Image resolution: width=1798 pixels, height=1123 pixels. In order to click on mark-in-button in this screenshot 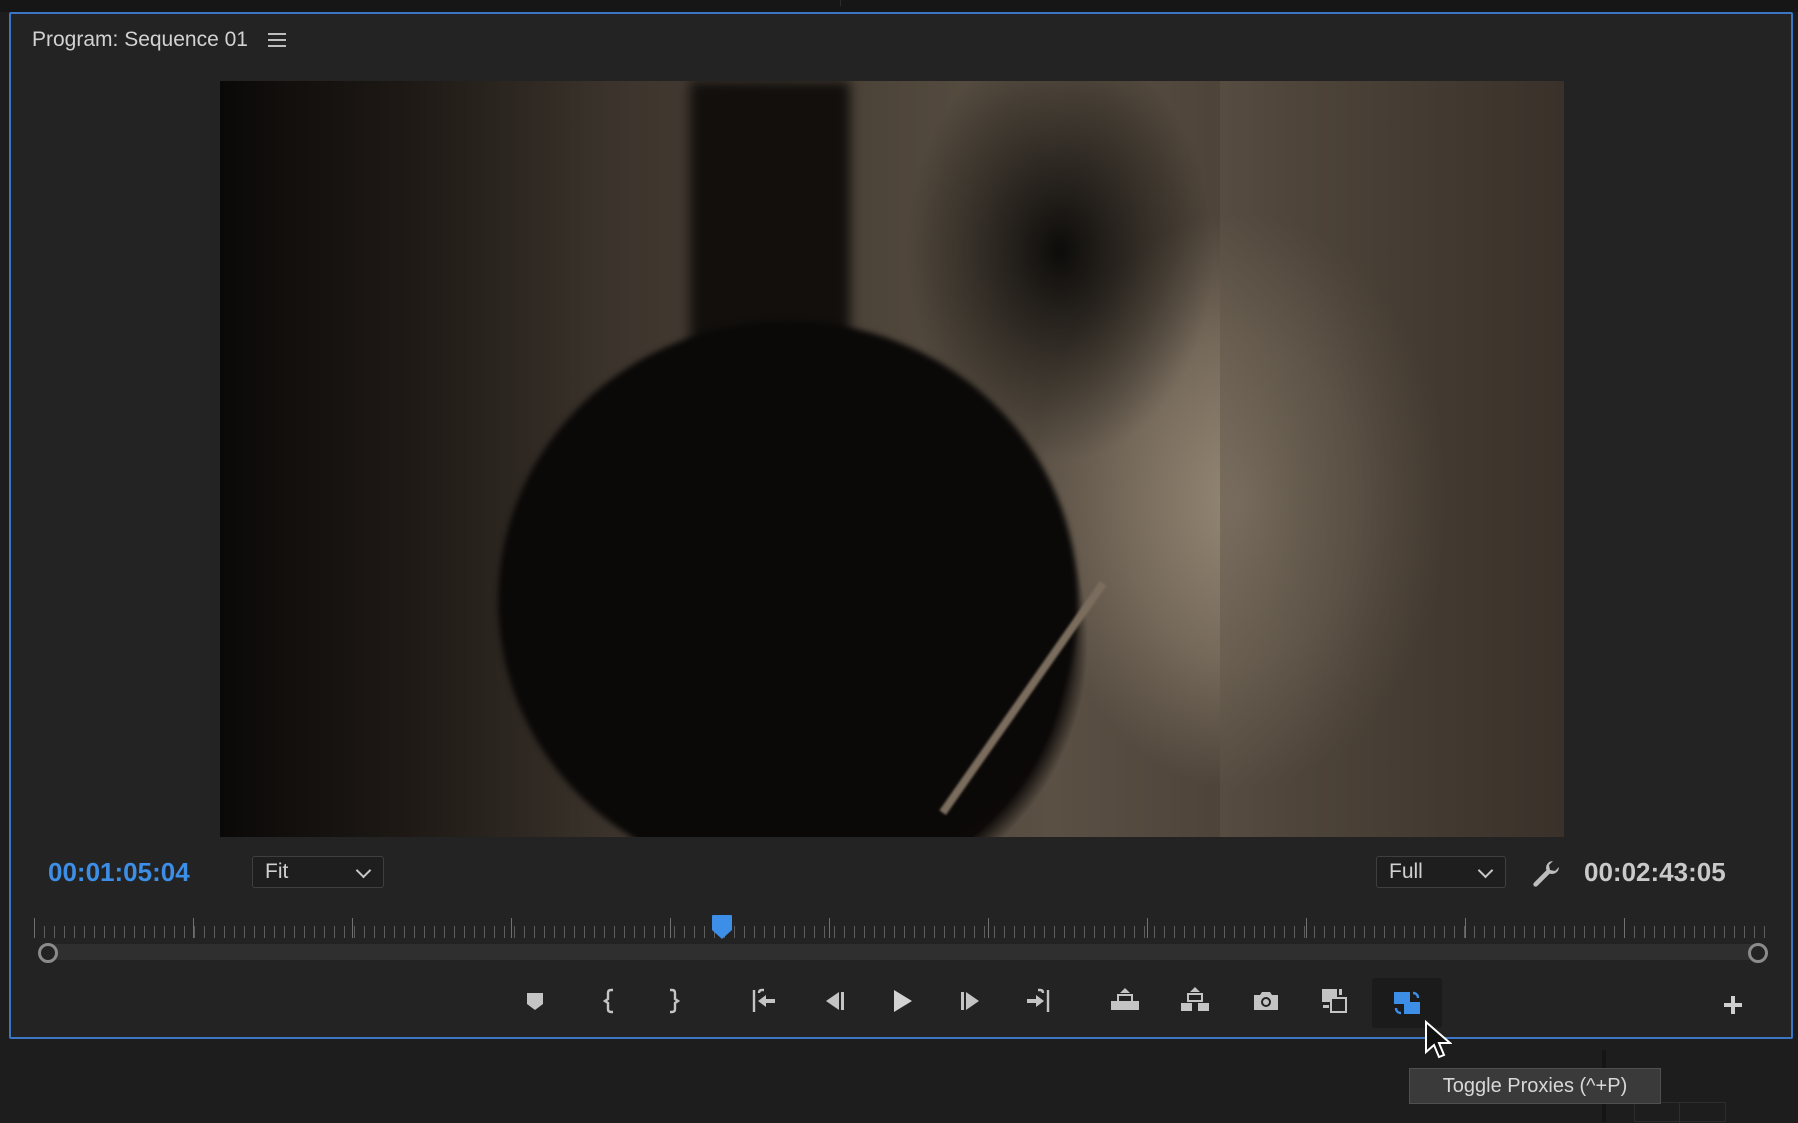, I will do `click(610, 1001)`.